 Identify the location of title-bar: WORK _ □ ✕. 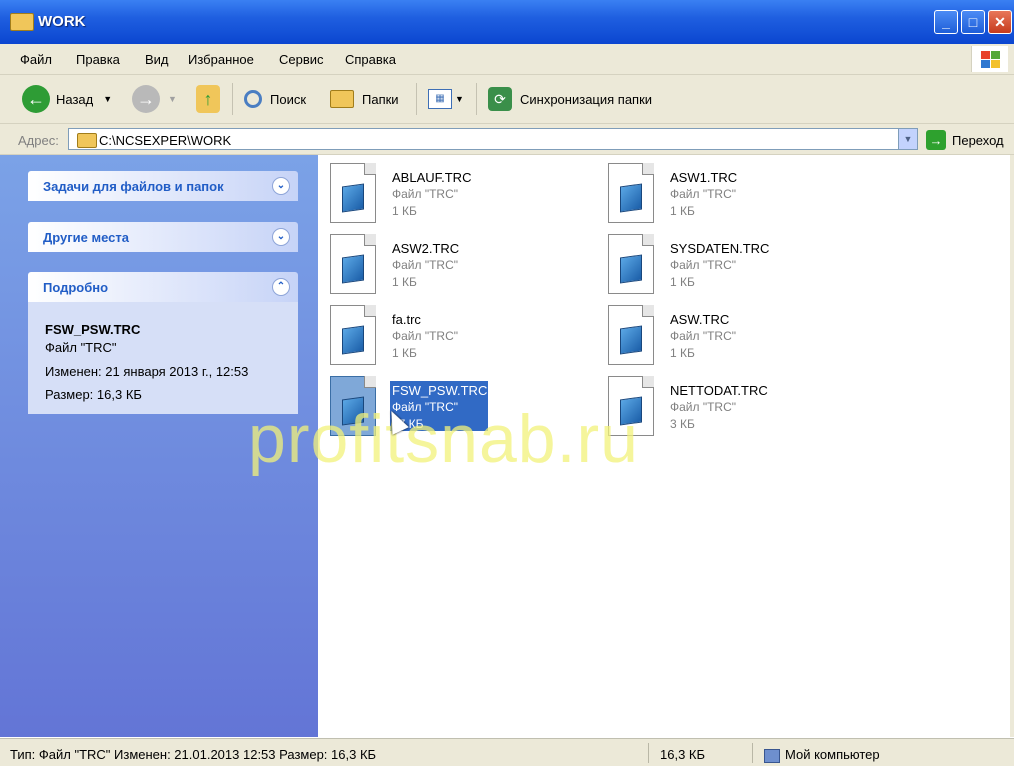
(507, 22).